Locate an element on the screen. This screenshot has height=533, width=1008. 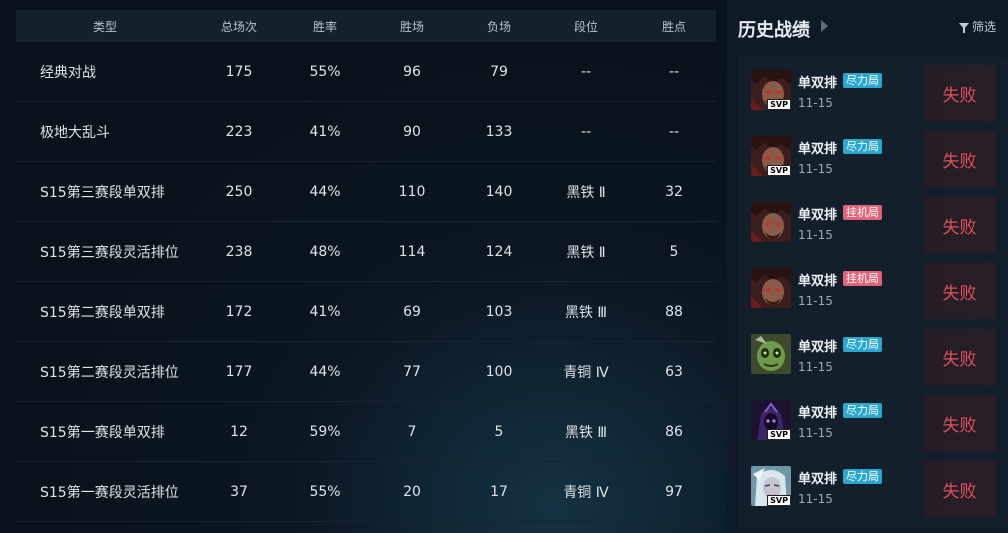
table-row: 极地大乱斗 223 41% 90 133 -- -- is located at coordinates (366, 132).